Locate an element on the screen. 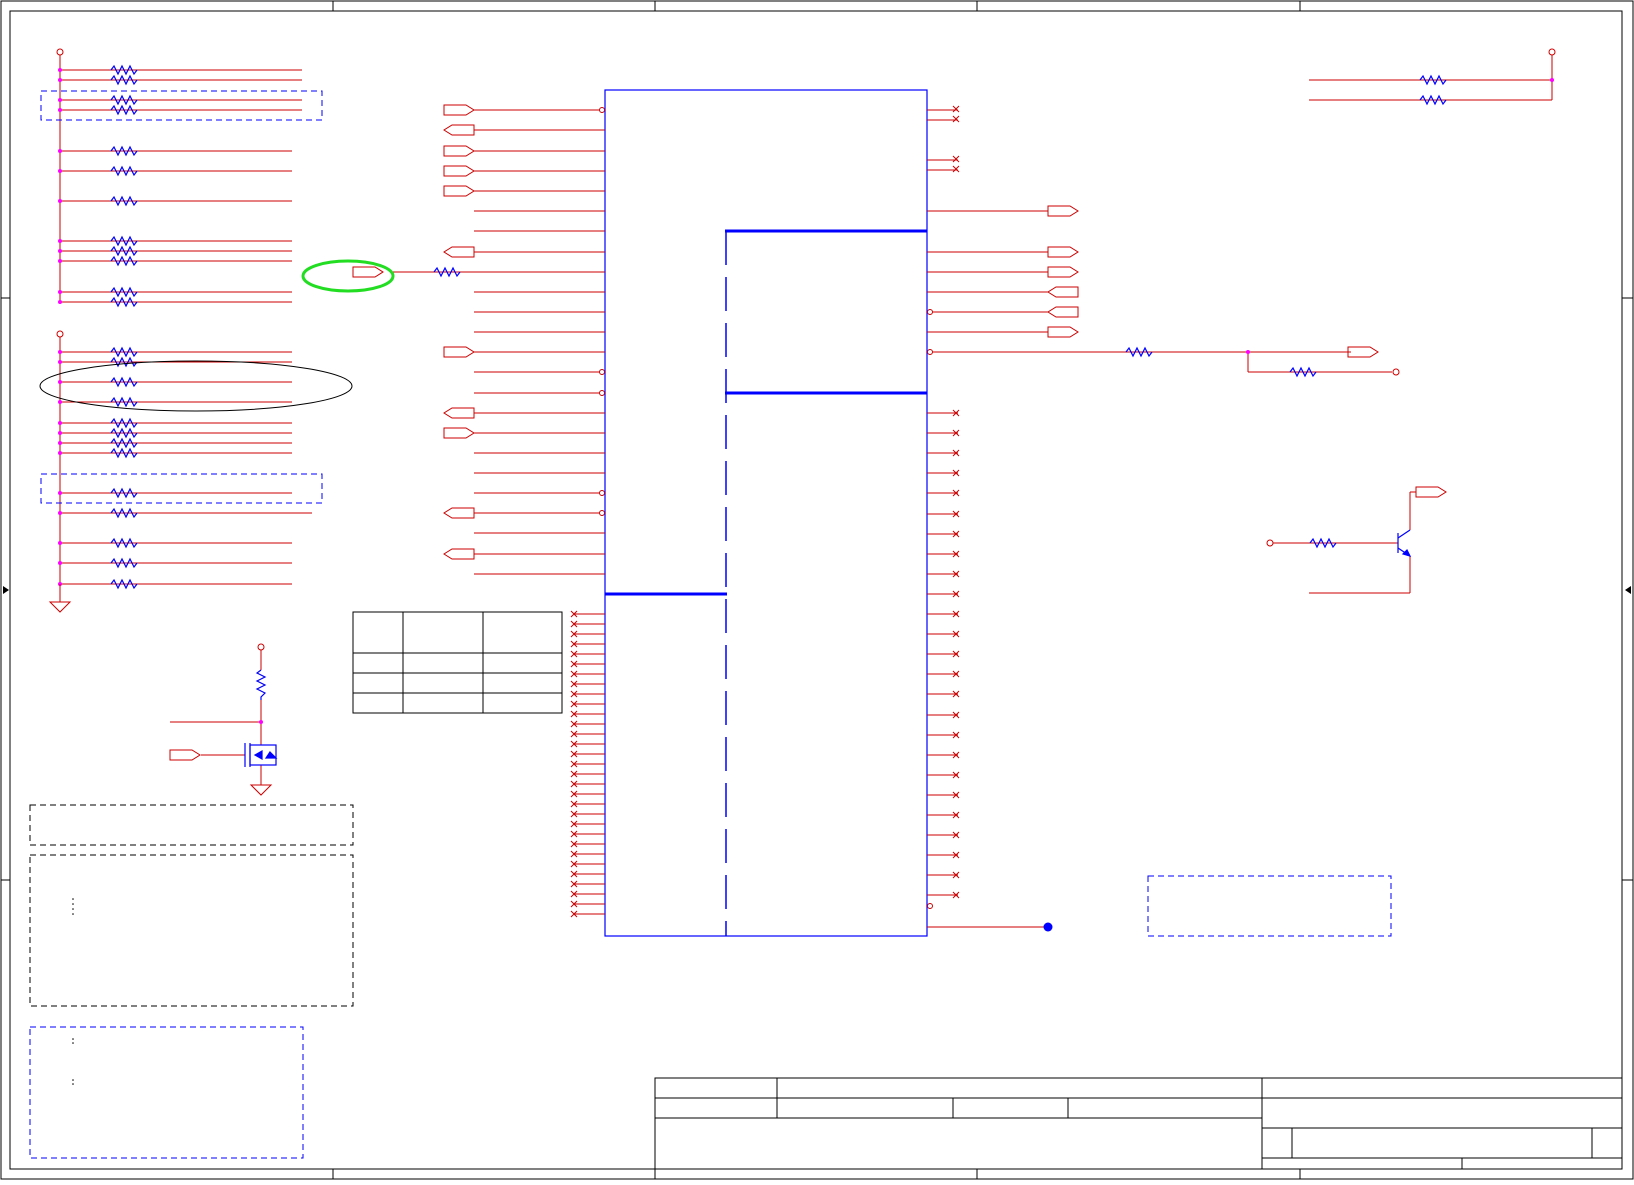 This screenshot has height=1185, width=1634. main-ic is located at coordinates (766, 513).